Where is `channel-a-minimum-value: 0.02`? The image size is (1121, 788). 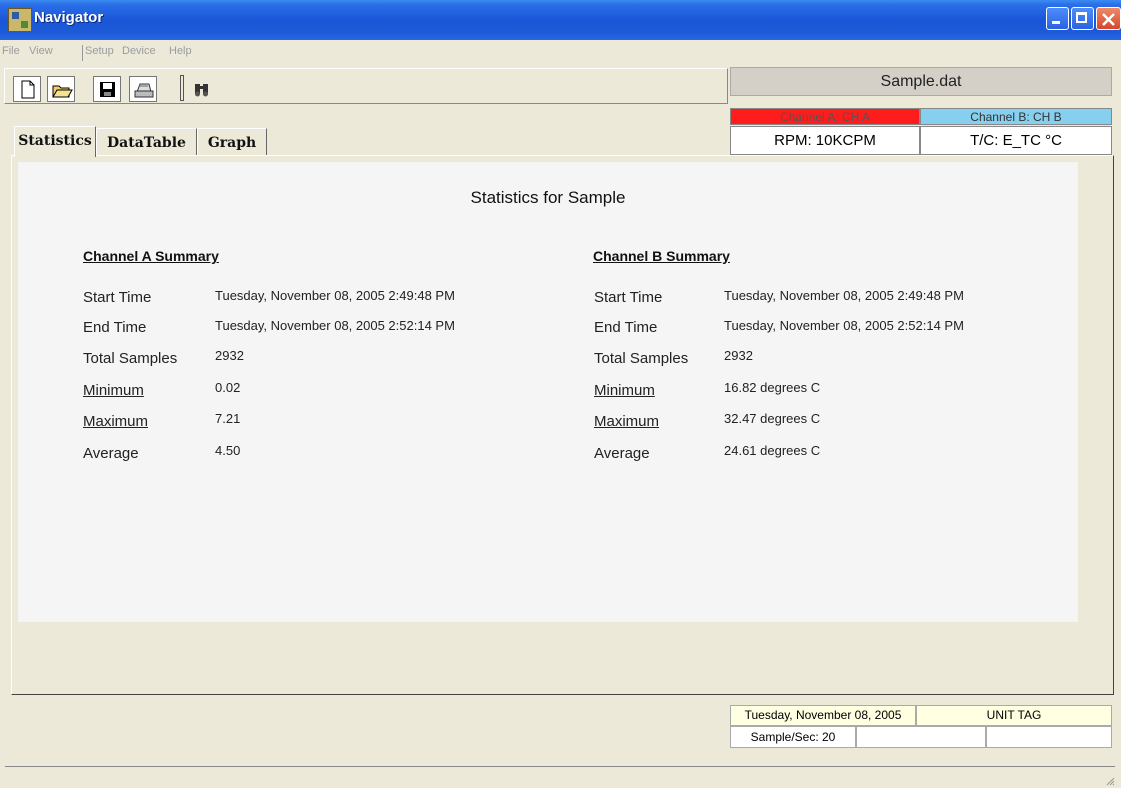 channel-a-minimum-value: 0.02 is located at coordinates (228, 387).